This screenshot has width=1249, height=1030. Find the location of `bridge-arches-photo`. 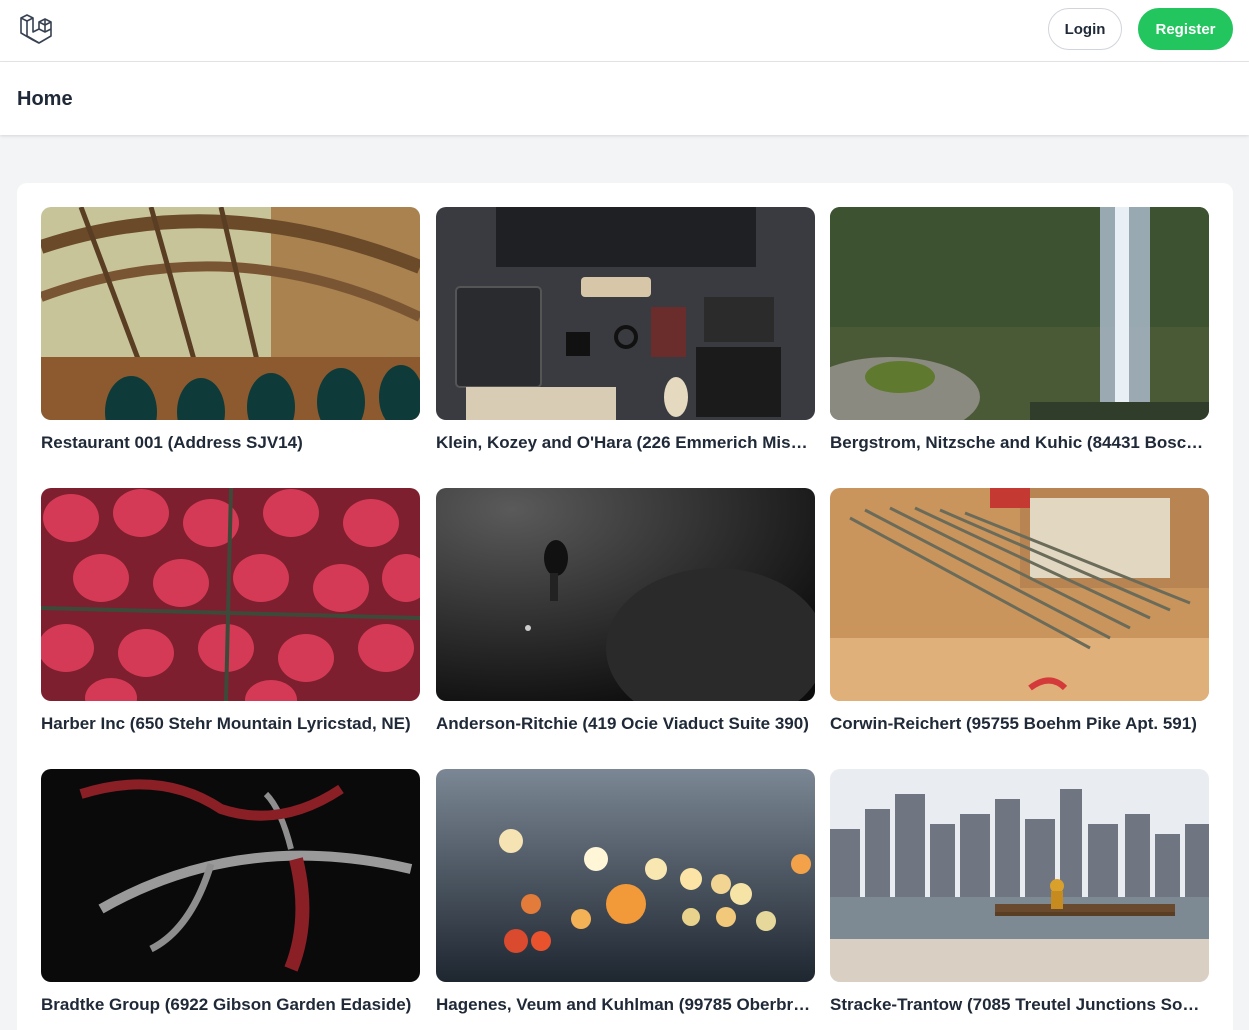

bridge-arches-photo is located at coordinates (230, 313).